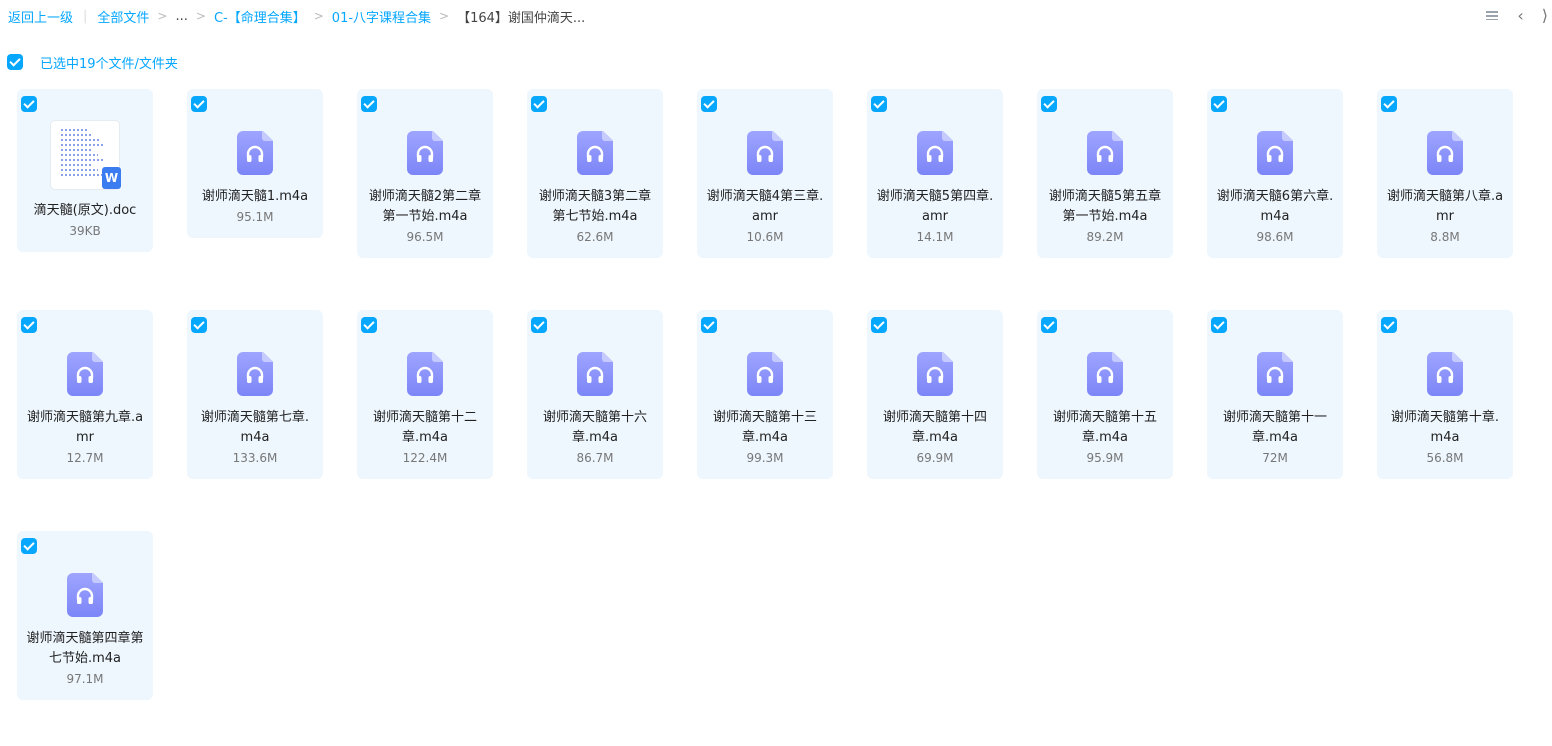 This screenshot has width=1552, height=746. I want to click on file-size: 14.1M, so click(935, 237).